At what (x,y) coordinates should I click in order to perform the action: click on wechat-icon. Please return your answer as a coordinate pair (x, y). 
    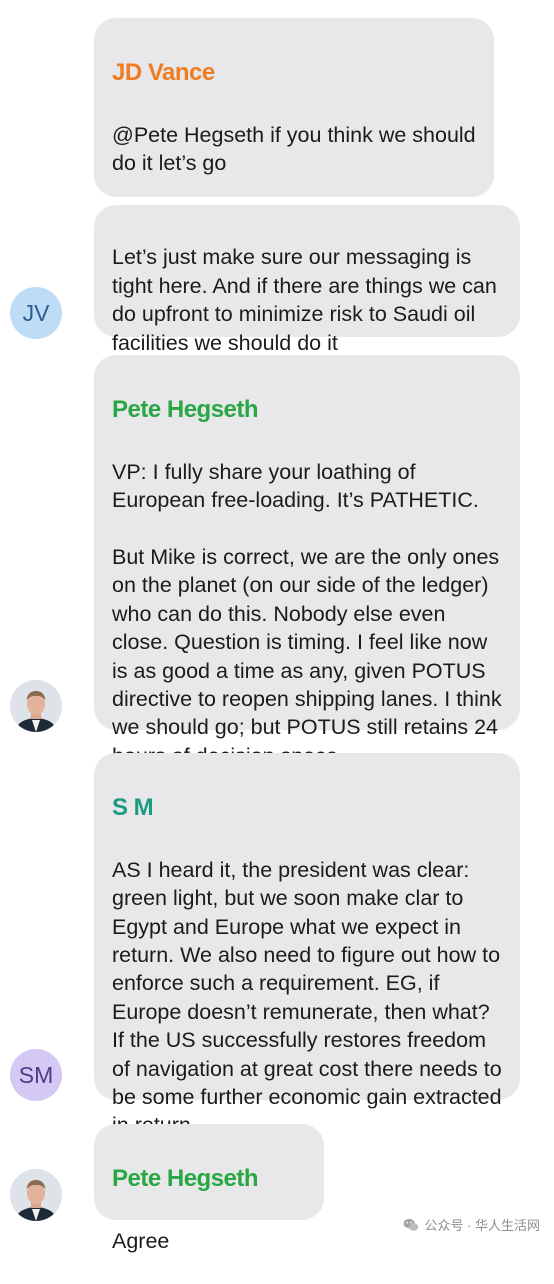
    Looking at the image, I should click on (411, 1224).